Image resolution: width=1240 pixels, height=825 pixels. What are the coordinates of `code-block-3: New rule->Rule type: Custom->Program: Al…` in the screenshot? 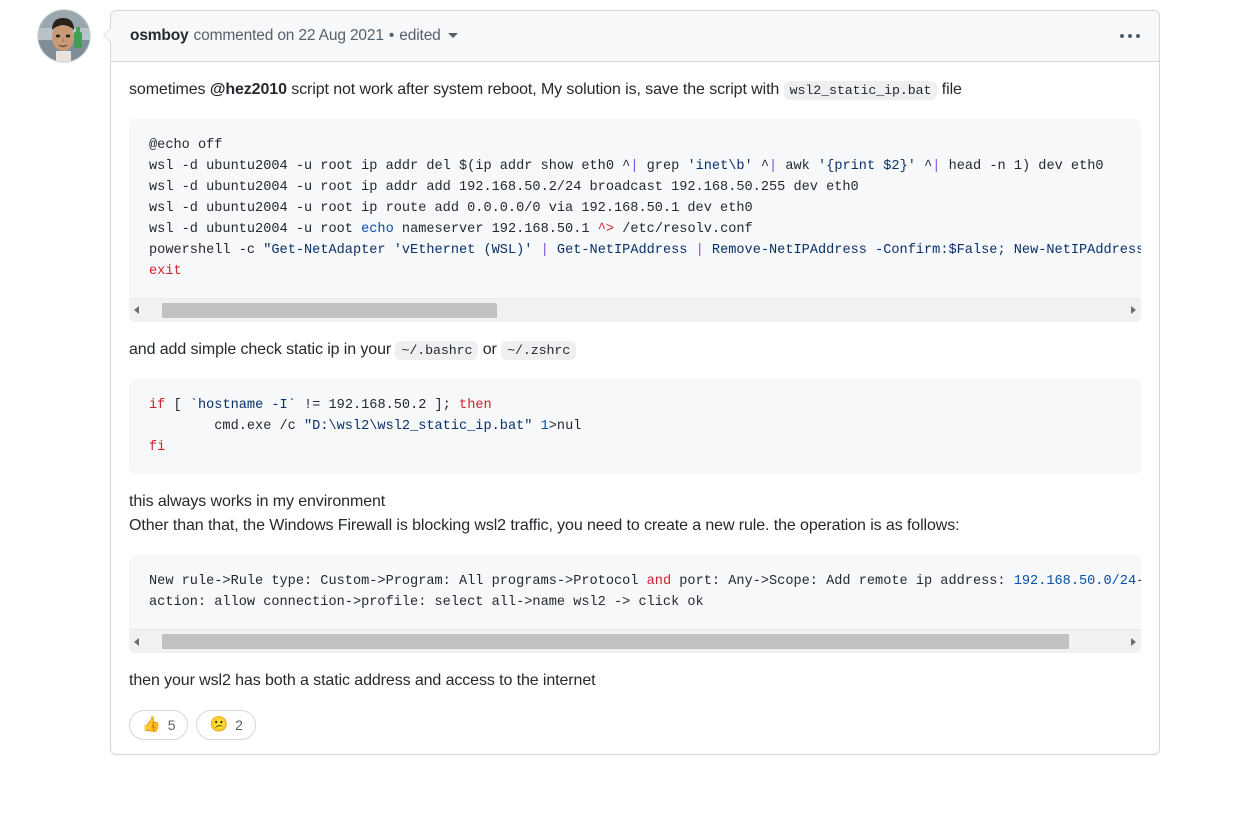 It's located at (635, 604).